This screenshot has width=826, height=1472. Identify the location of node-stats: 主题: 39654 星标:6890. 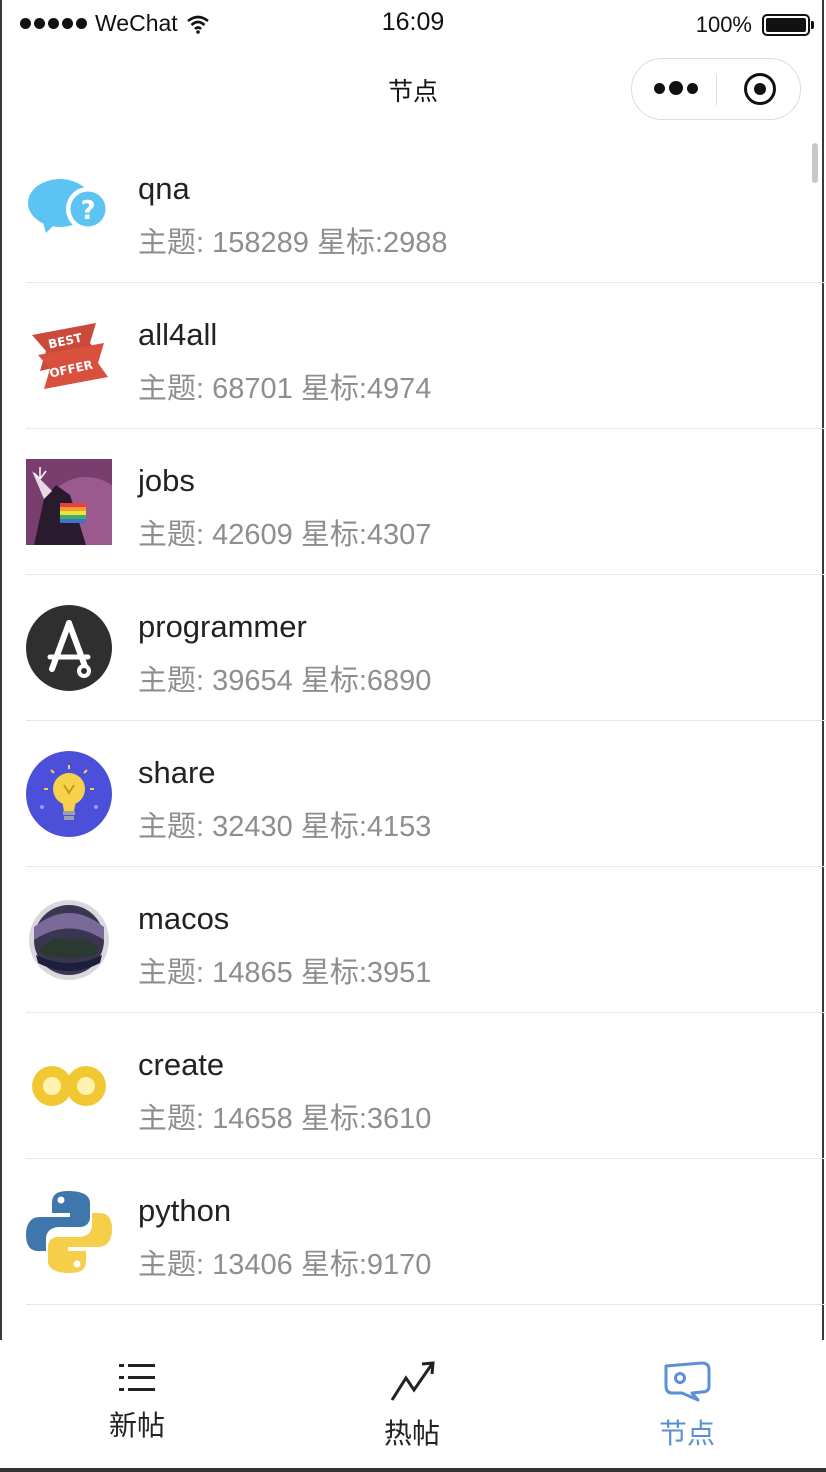
(285, 681).